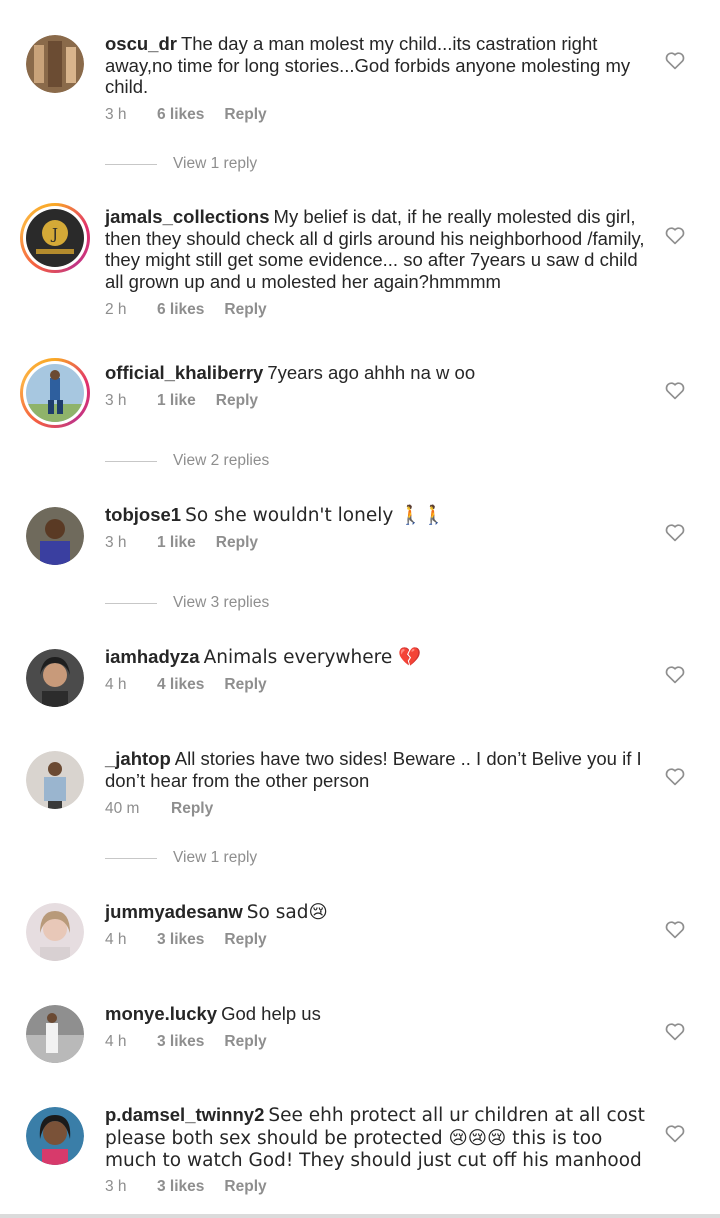  I want to click on avatar: J, so click(55, 238).